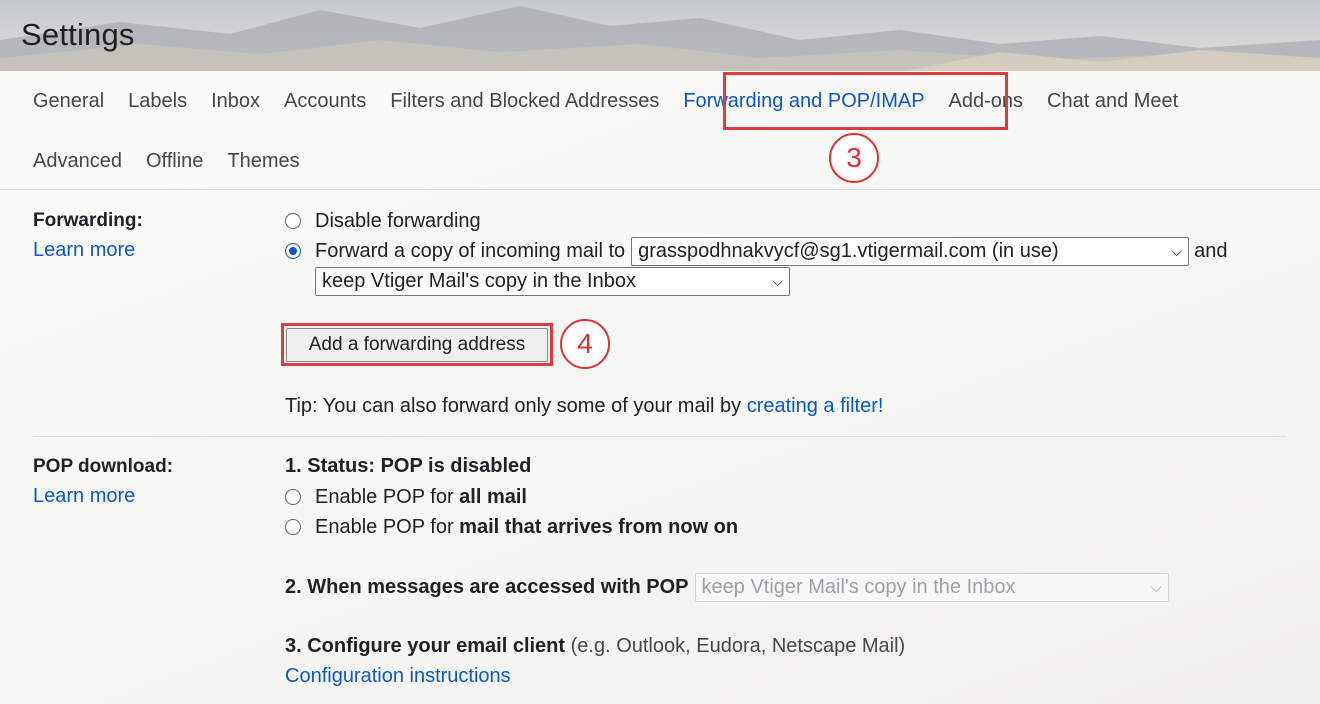  Describe the element at coordinates (84, 496) in the screenshot. I see `pop-learn-more-link: Learn more` at that location.